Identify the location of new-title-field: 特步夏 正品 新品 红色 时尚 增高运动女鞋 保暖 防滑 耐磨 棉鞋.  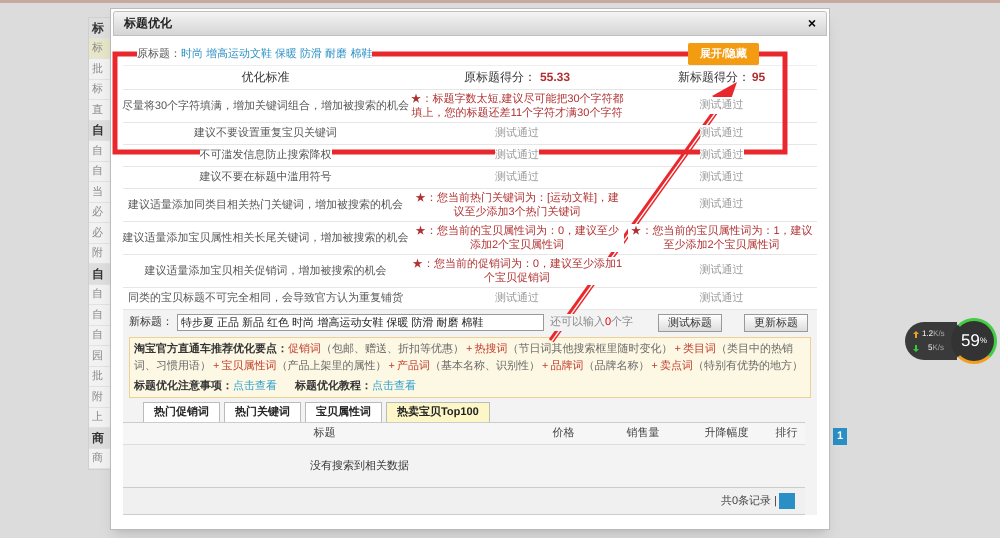
(360, 322).